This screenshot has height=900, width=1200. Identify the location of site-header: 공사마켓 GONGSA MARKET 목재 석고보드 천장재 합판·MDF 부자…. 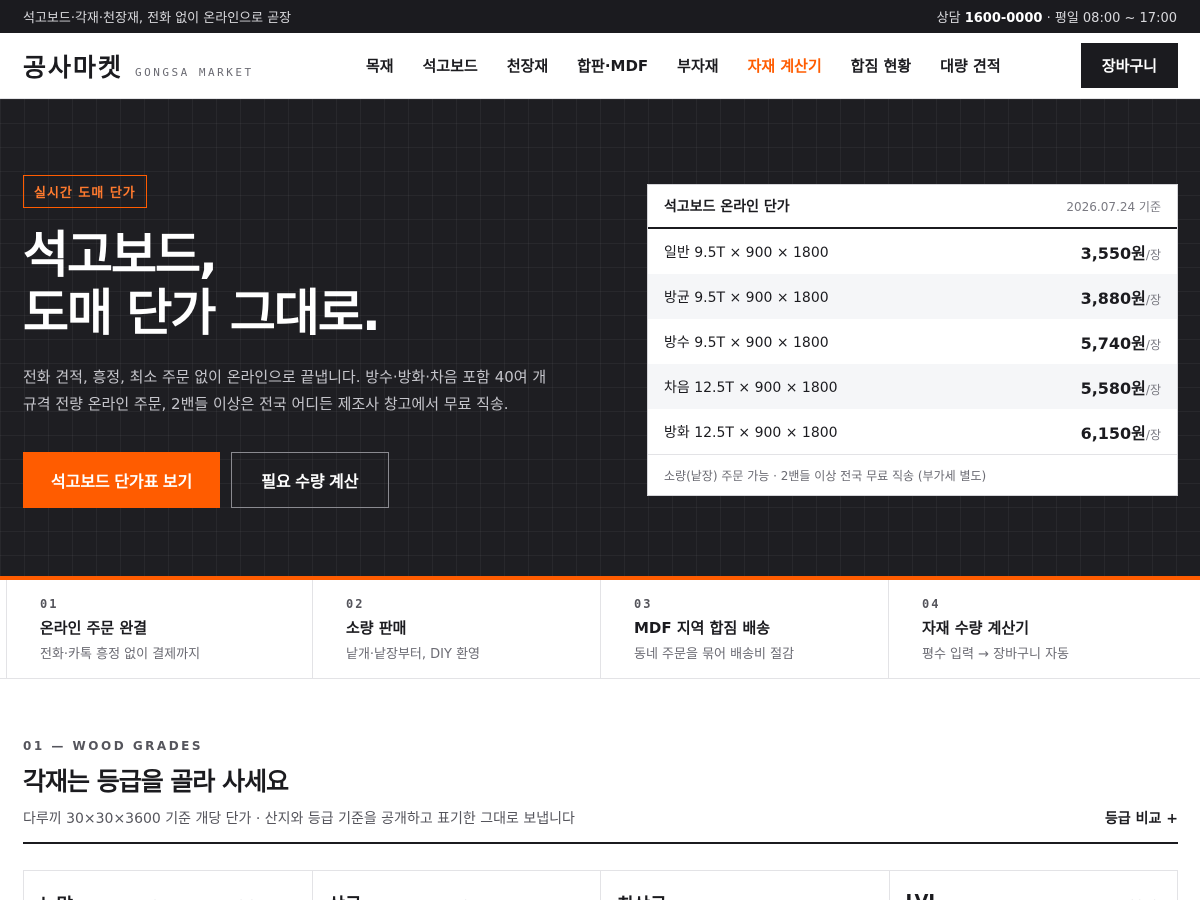
(600, 66).